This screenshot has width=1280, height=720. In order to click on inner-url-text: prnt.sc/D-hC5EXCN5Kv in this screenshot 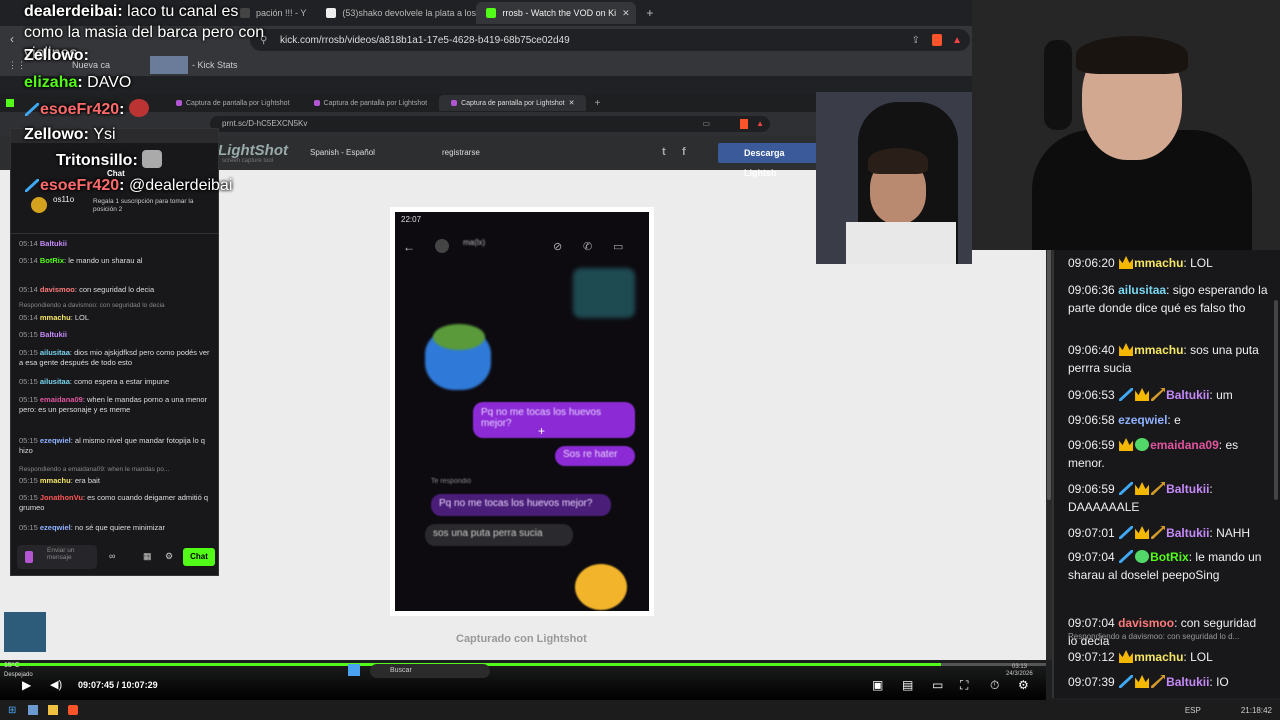, I will do `click(265, 123)`.